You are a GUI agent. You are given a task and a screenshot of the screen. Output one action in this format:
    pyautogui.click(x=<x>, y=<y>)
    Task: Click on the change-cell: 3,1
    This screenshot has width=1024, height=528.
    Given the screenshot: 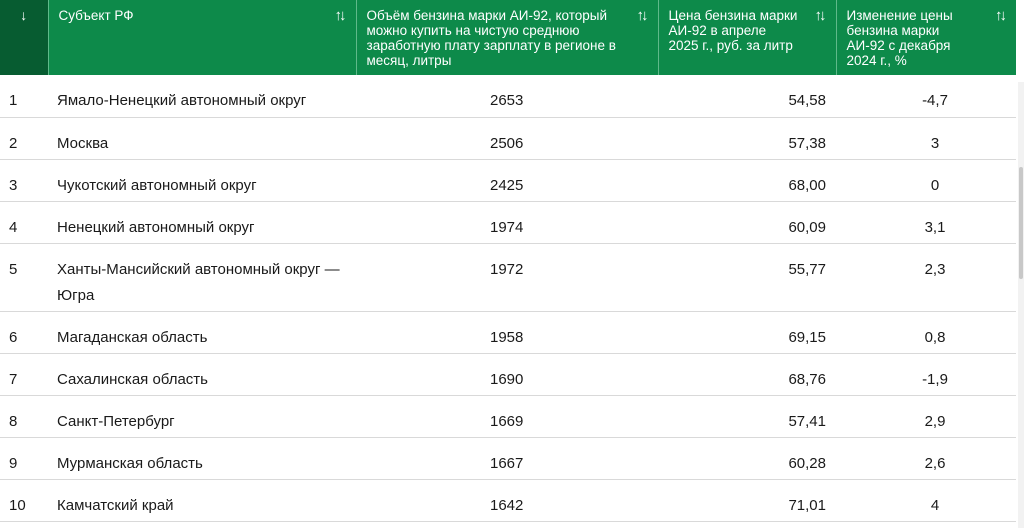 What is the action you would take?
    pyautogui.click(x=926, y=222)
    